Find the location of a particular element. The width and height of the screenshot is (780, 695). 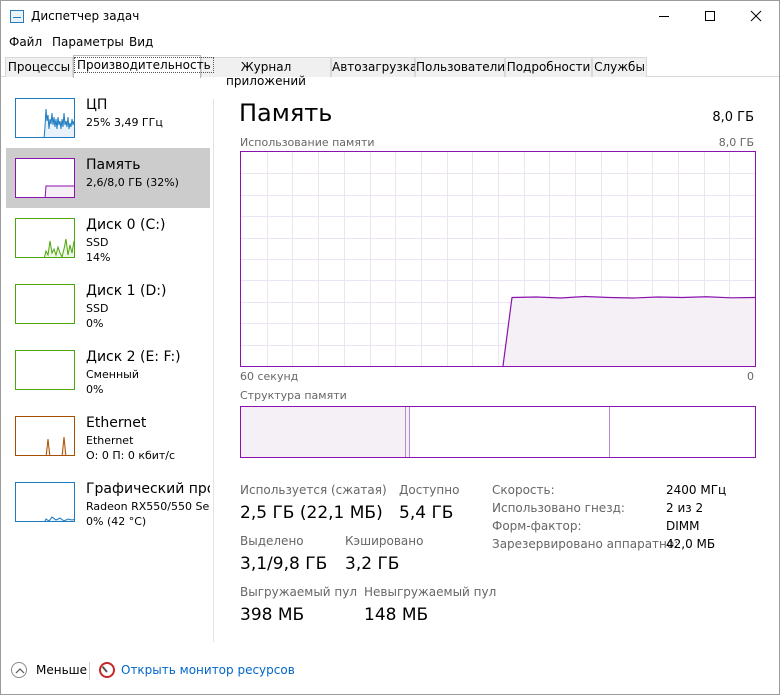

cpu-thumbnail-graph is located at coordinates (45, 118).